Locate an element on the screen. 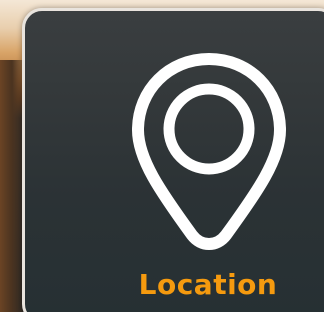  tile-label: Location is located at coordinates (208, 284).